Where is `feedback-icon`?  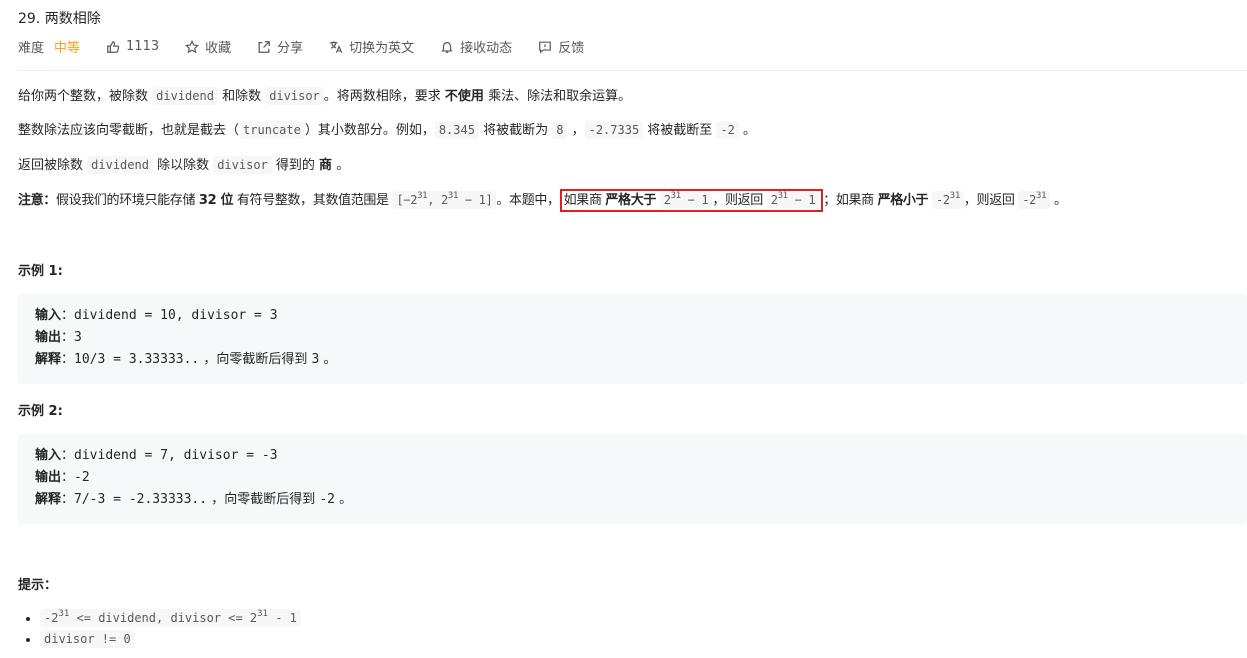 feedback-icon is located at coordinates (545, 47).